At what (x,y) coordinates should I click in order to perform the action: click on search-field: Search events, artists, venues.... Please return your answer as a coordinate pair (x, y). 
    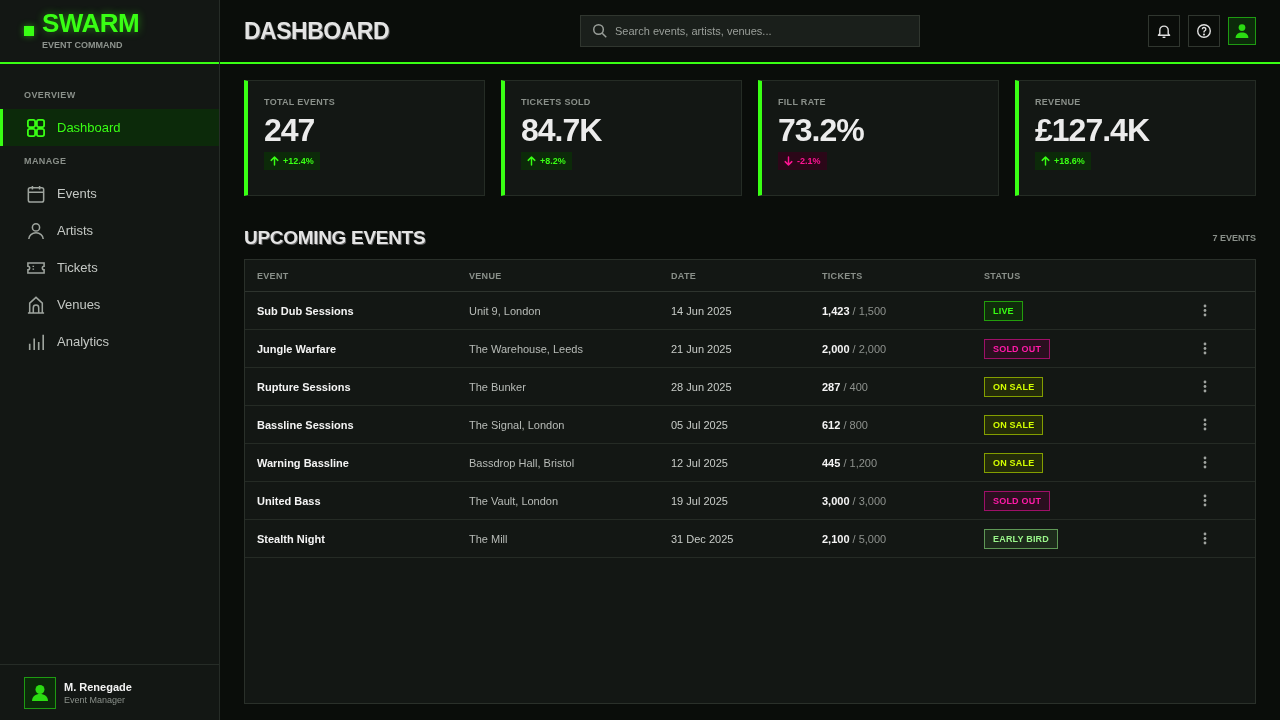
    Looking at the image, I should click on (750, 31).